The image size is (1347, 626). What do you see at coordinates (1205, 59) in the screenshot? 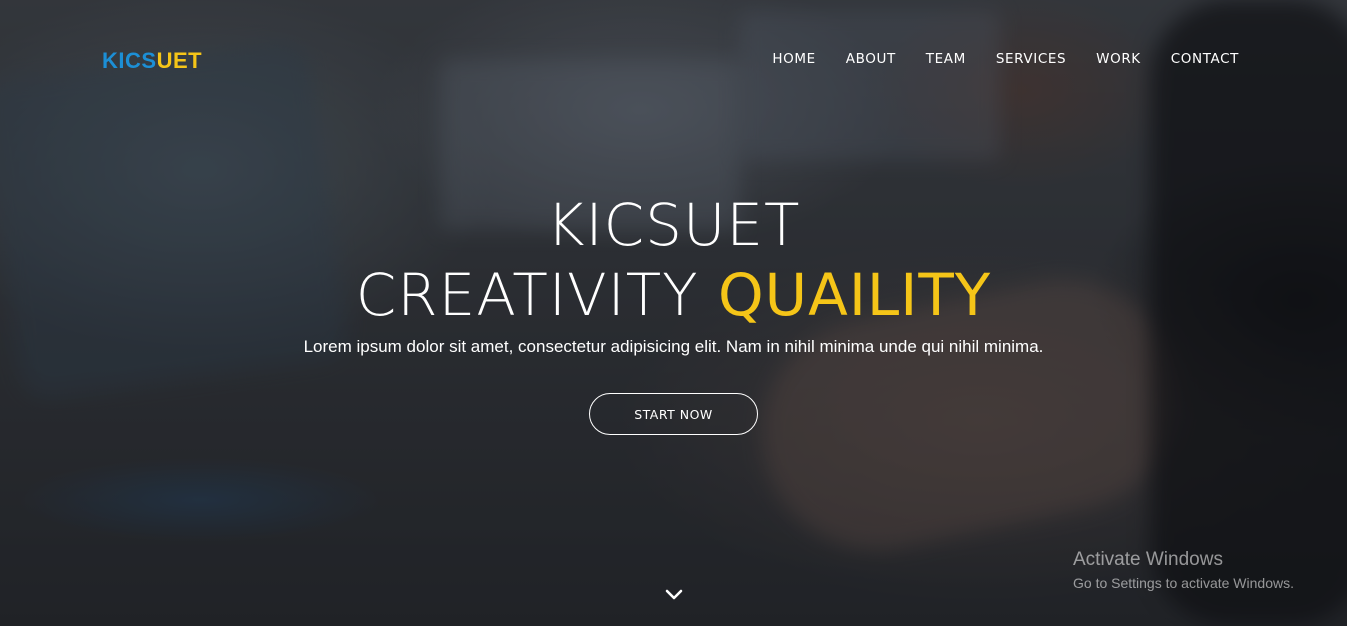
I see `nav-item-contact: CONTACT` at bounding box center [1205, 59].